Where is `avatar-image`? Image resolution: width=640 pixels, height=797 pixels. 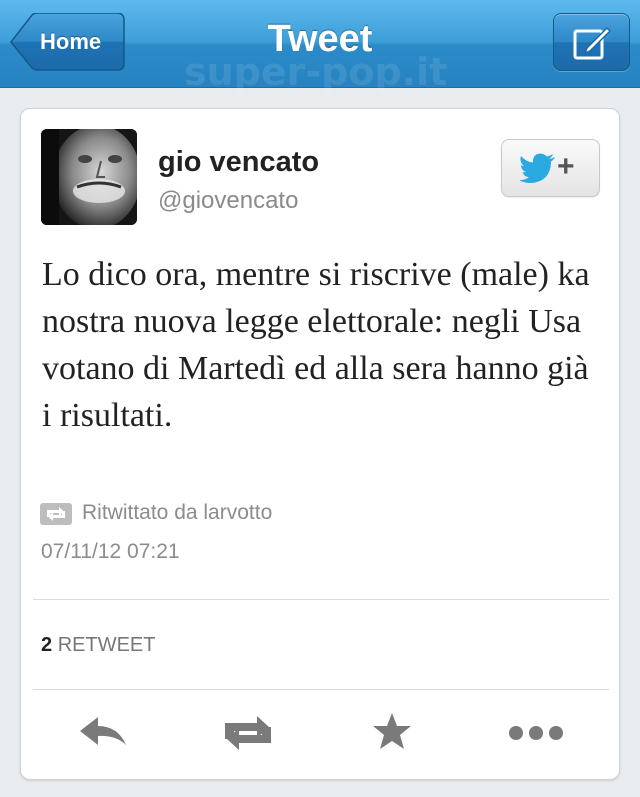
avatar-image is located at coordinates (89, 177).